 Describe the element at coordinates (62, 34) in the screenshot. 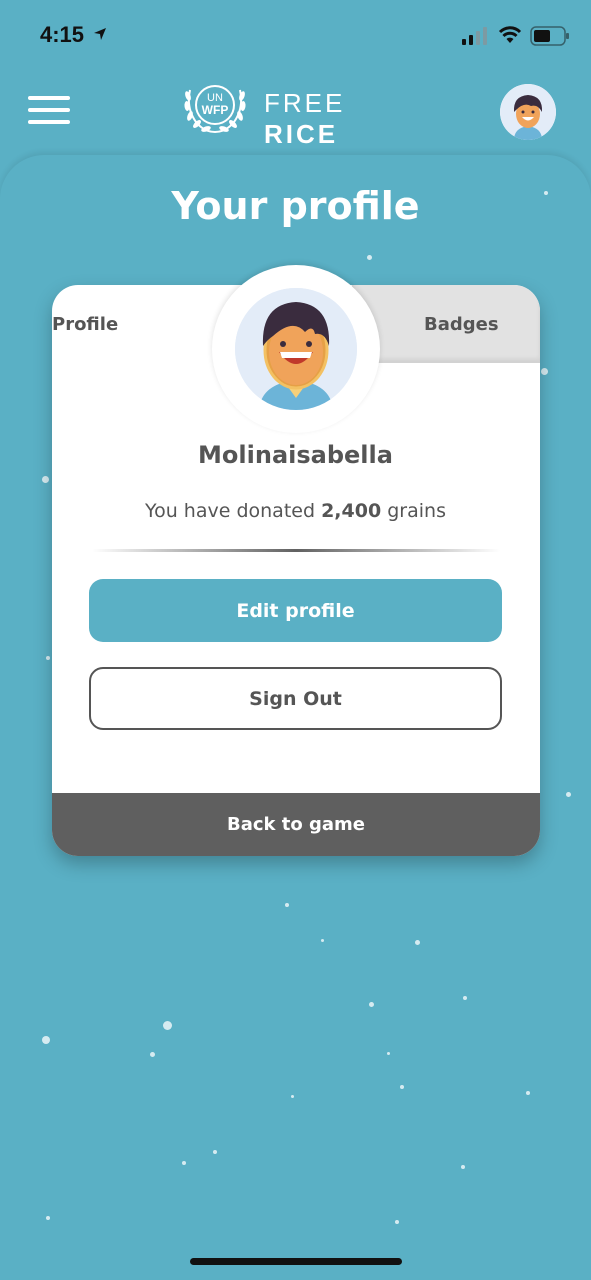

I see `status-time: 4:15` at that location.